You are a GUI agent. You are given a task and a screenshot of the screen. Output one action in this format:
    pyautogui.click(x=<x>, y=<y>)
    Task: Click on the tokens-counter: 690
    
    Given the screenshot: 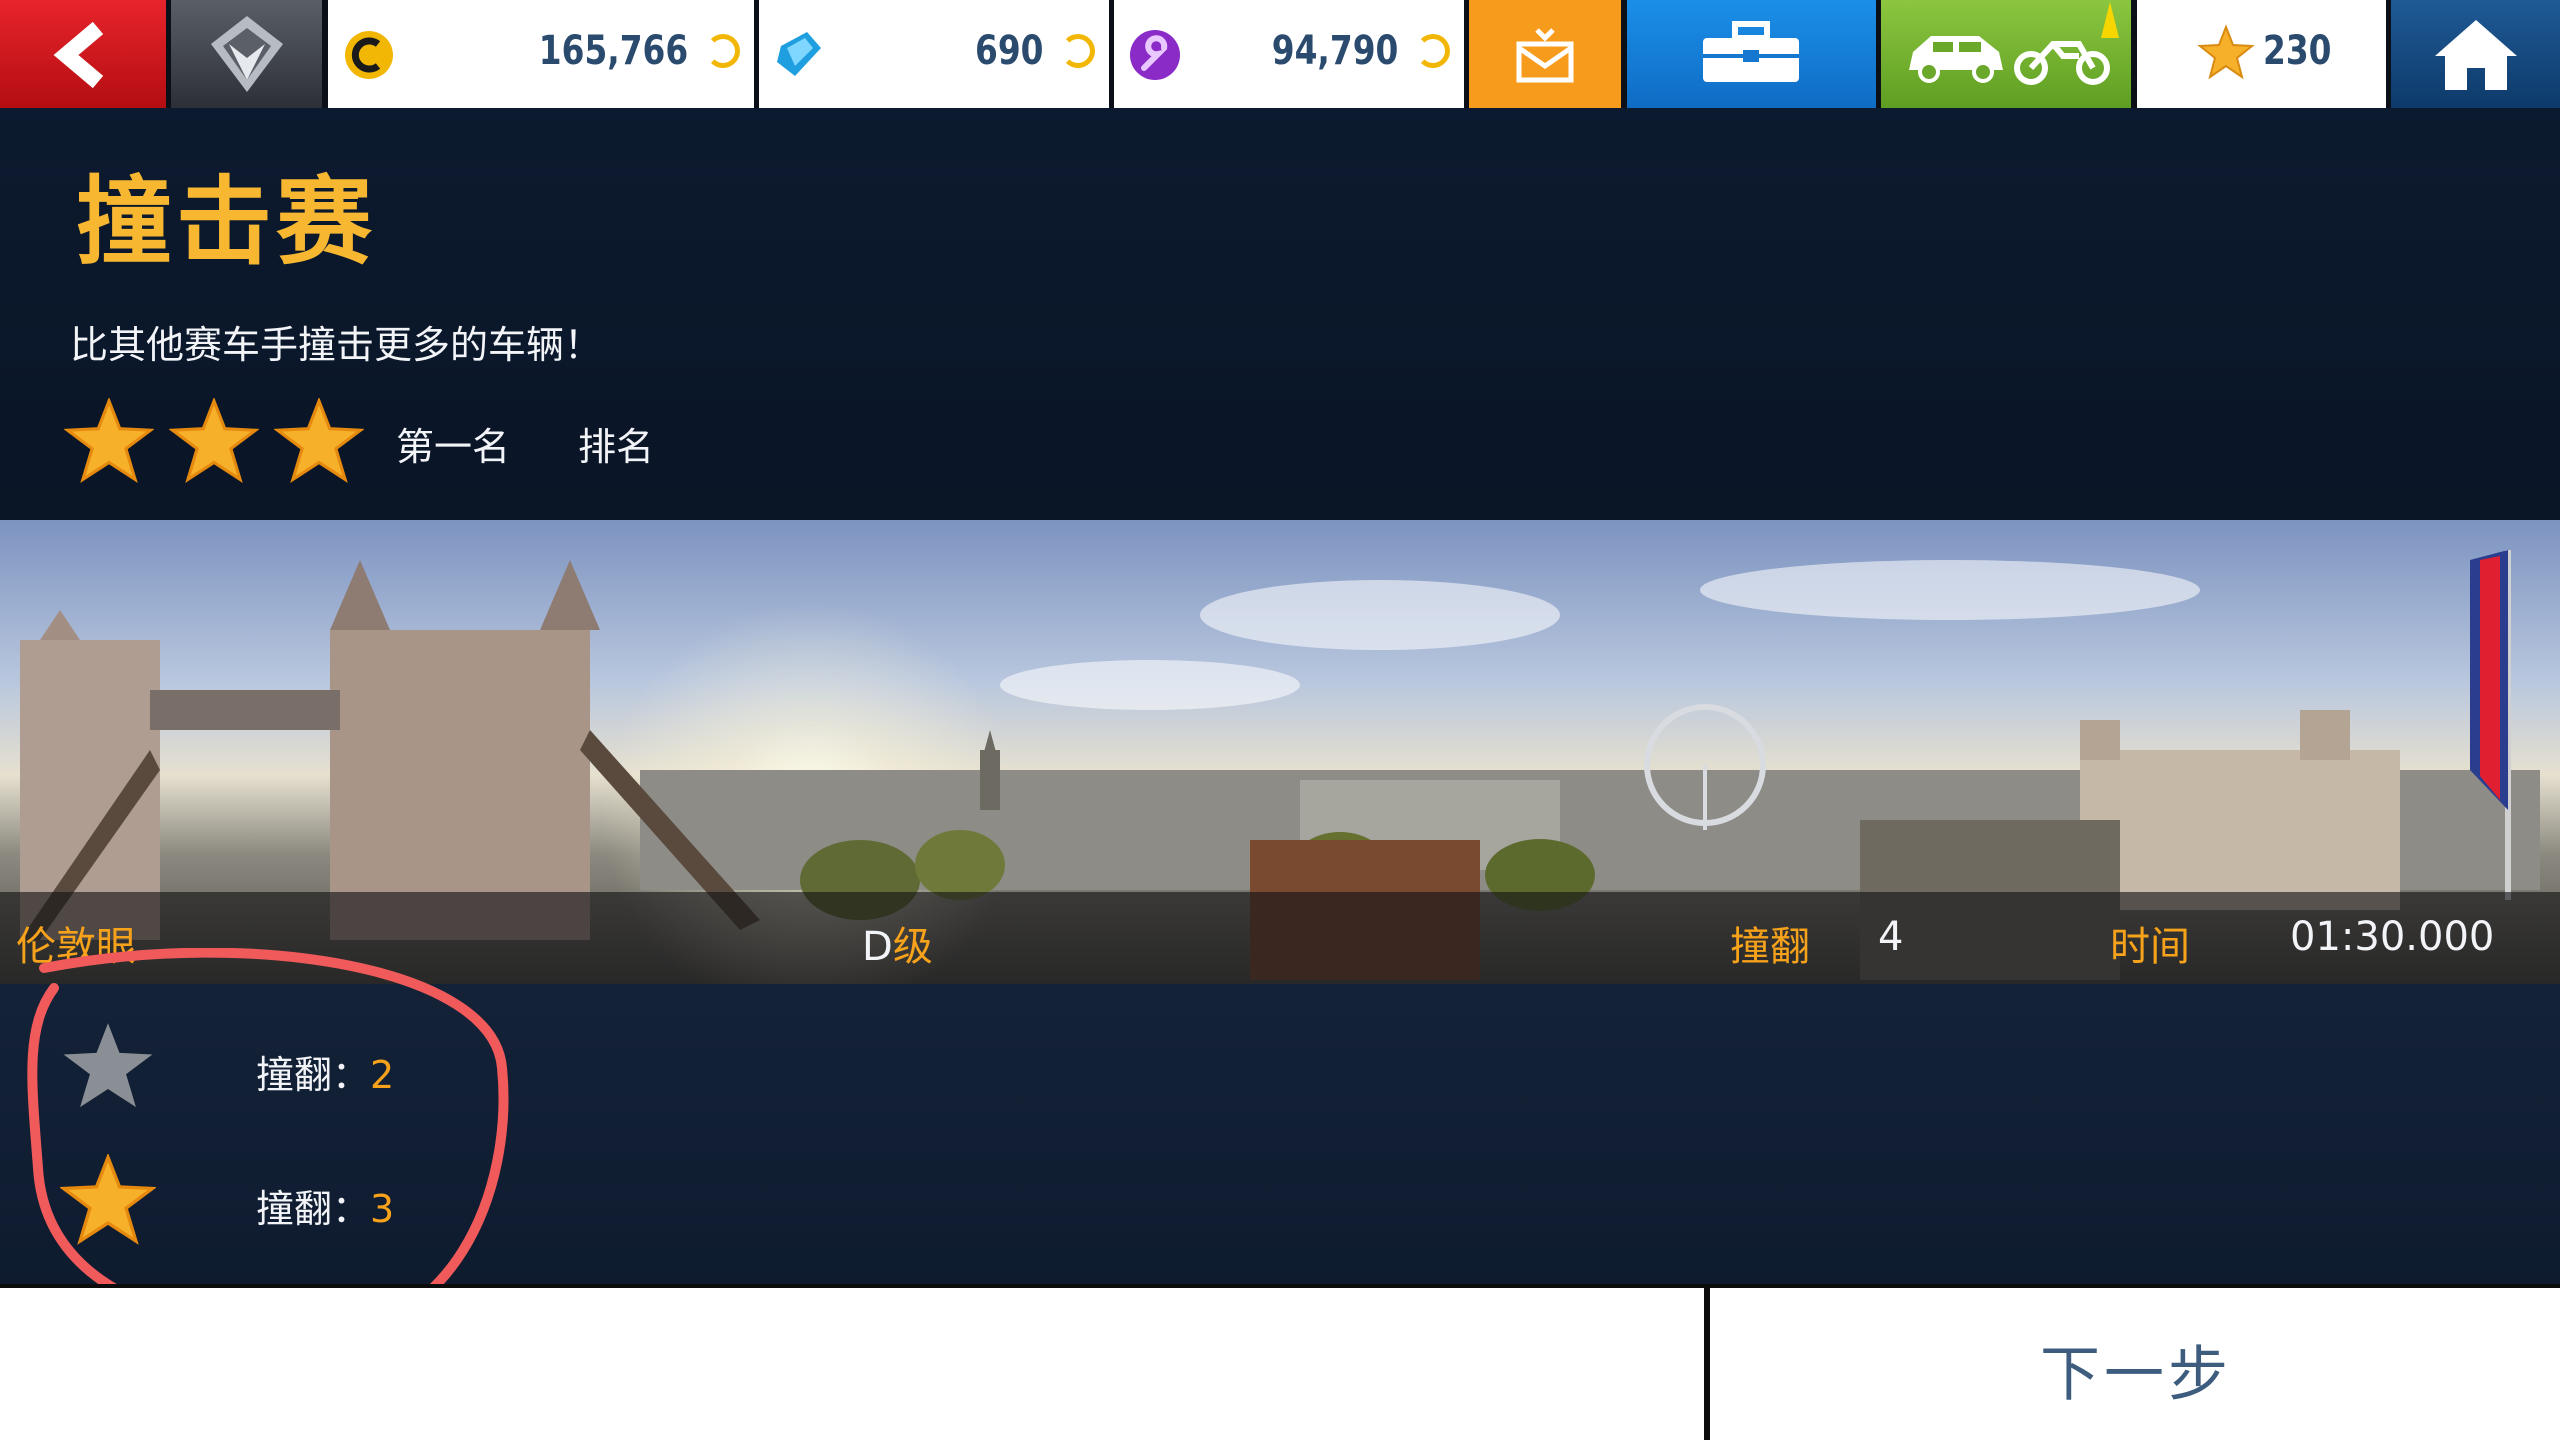 What is the action you would take?
    pyautogui.click(x=934, y=54)
    